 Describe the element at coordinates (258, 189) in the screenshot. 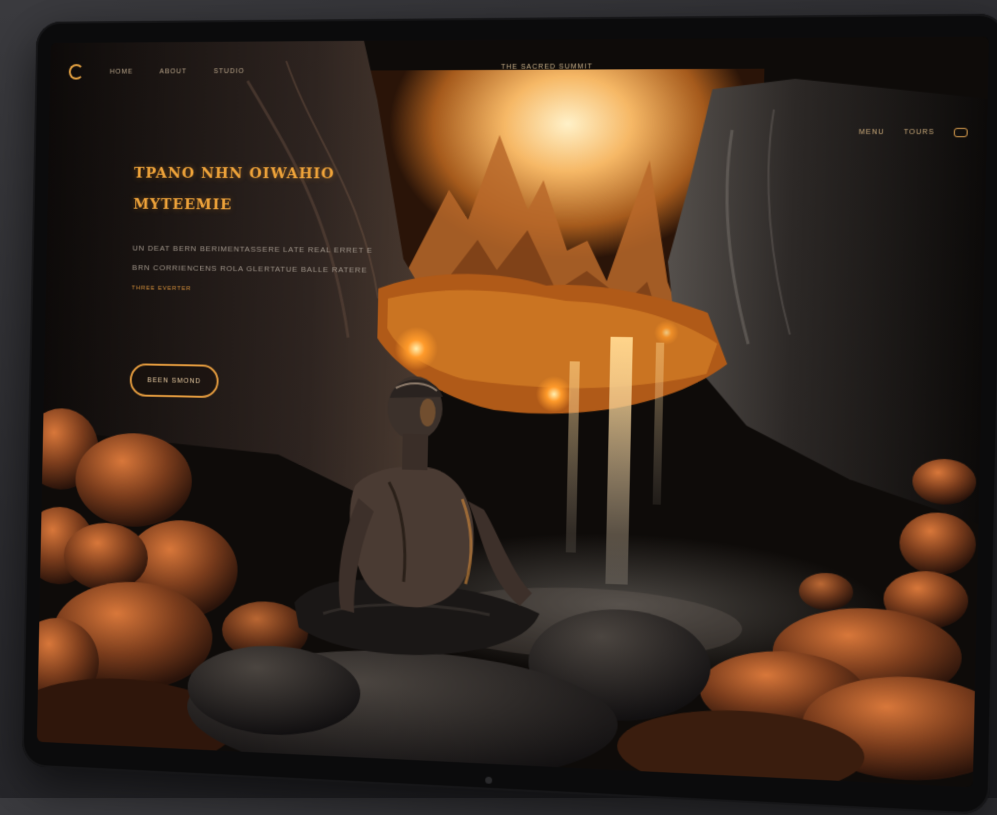

I see `hero-title: TPANO NHN OIWAHIO MYTEEMIE` at that location.